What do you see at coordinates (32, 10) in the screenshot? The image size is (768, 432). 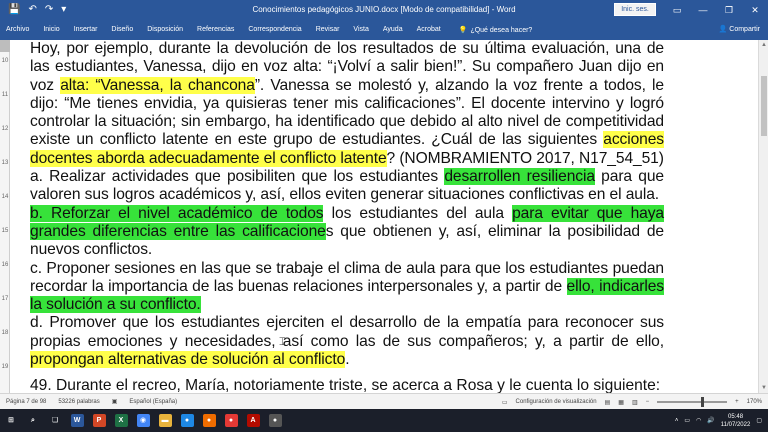 I see `undo-icon: ↶` at bounding box center [32, 10].